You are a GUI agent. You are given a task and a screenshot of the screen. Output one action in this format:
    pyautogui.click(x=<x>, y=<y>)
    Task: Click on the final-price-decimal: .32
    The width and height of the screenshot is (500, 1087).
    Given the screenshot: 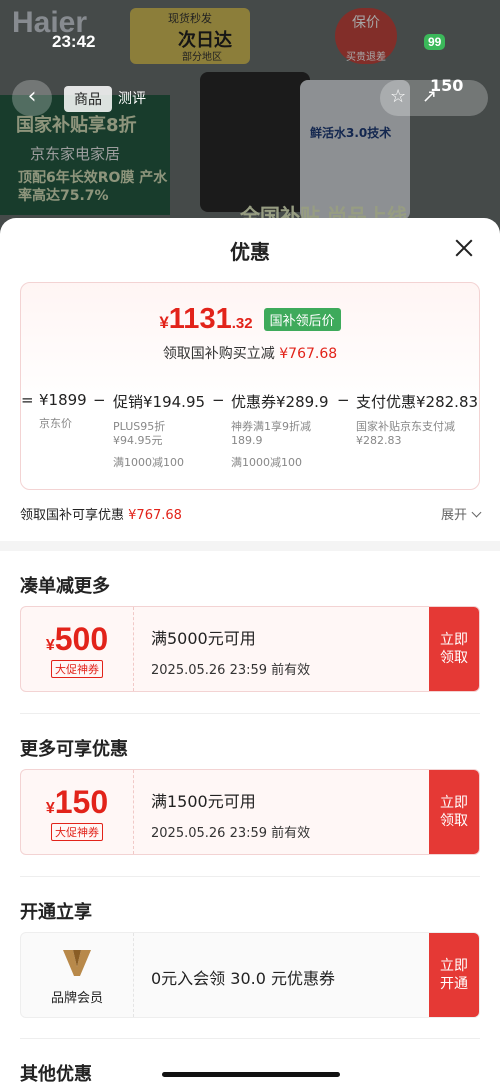 What is the action you would take?
    pyautogui.click(x=242, y=323)
    